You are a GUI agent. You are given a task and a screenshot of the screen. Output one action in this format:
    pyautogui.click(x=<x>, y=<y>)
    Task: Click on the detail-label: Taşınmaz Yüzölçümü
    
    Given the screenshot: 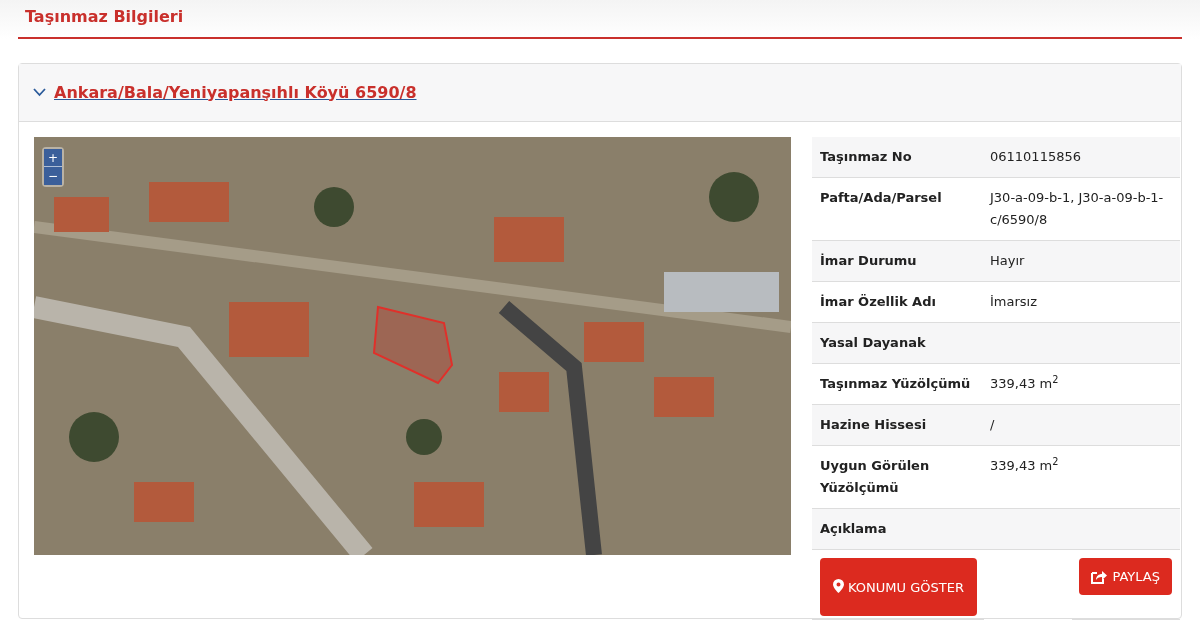 What is the action you would take?
    pyautogui.click(x=896, y=384)
    